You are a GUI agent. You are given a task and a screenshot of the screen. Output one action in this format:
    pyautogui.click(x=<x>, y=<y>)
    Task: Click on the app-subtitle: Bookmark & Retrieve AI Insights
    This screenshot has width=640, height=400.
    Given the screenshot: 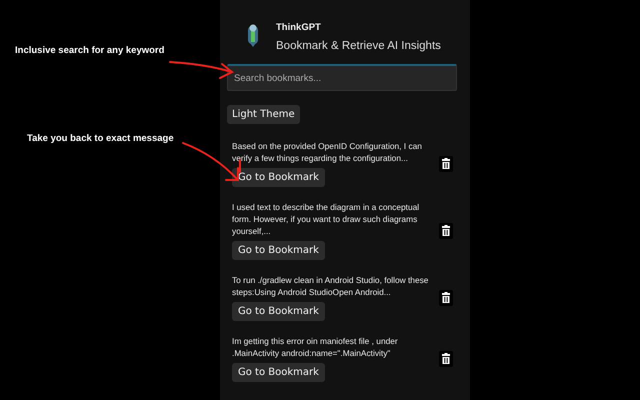 What is the action you would take?
    pyautogui.click(x=358, y=46)
    